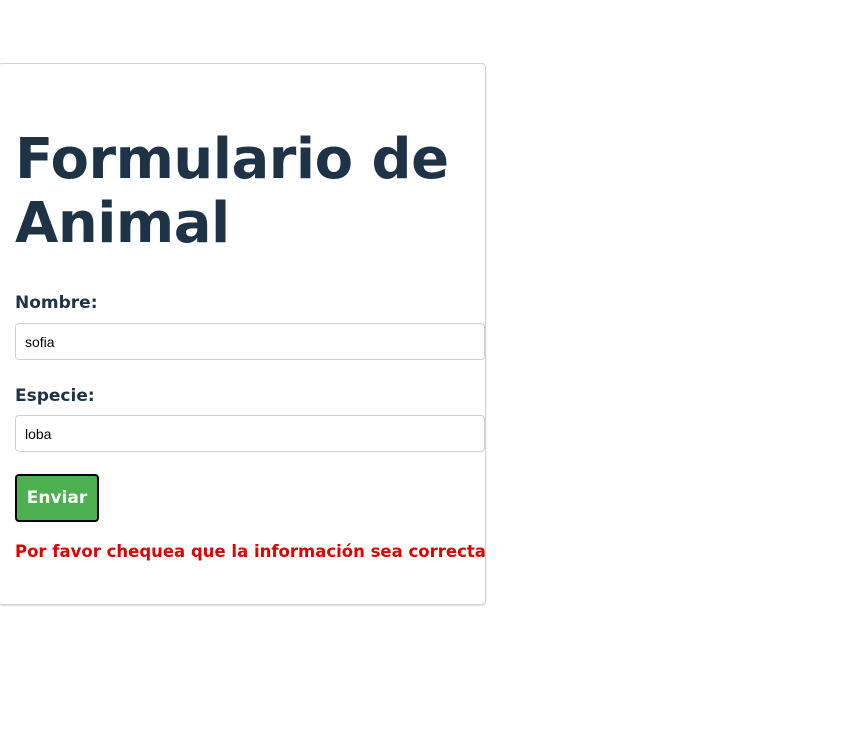  Describe the element at coordinates (56, 303) in the screenshot. I see `nombre-label: Nombre:` at that location.